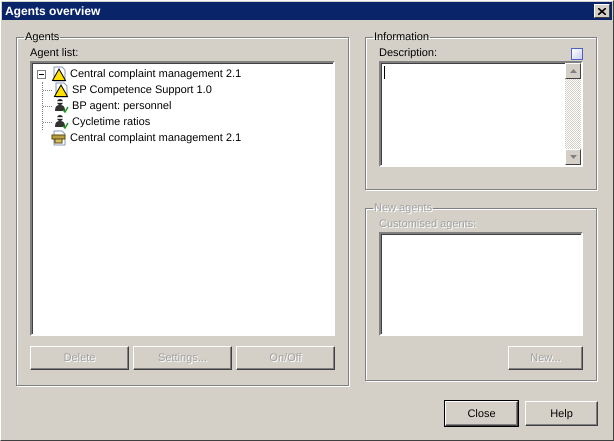  Describe the element at coordinates (408, 54) in the screenshot. I see `field-label: Description:` at that location.